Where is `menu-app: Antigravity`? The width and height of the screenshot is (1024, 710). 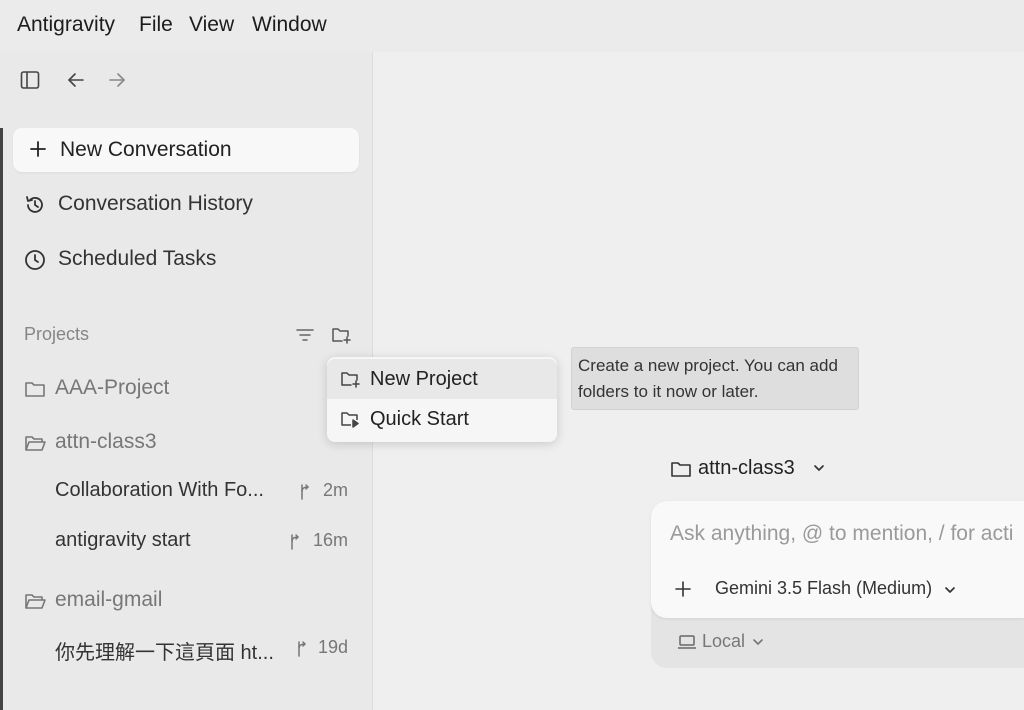 menu-app: Antigravity is located at coordinates (66, 25).